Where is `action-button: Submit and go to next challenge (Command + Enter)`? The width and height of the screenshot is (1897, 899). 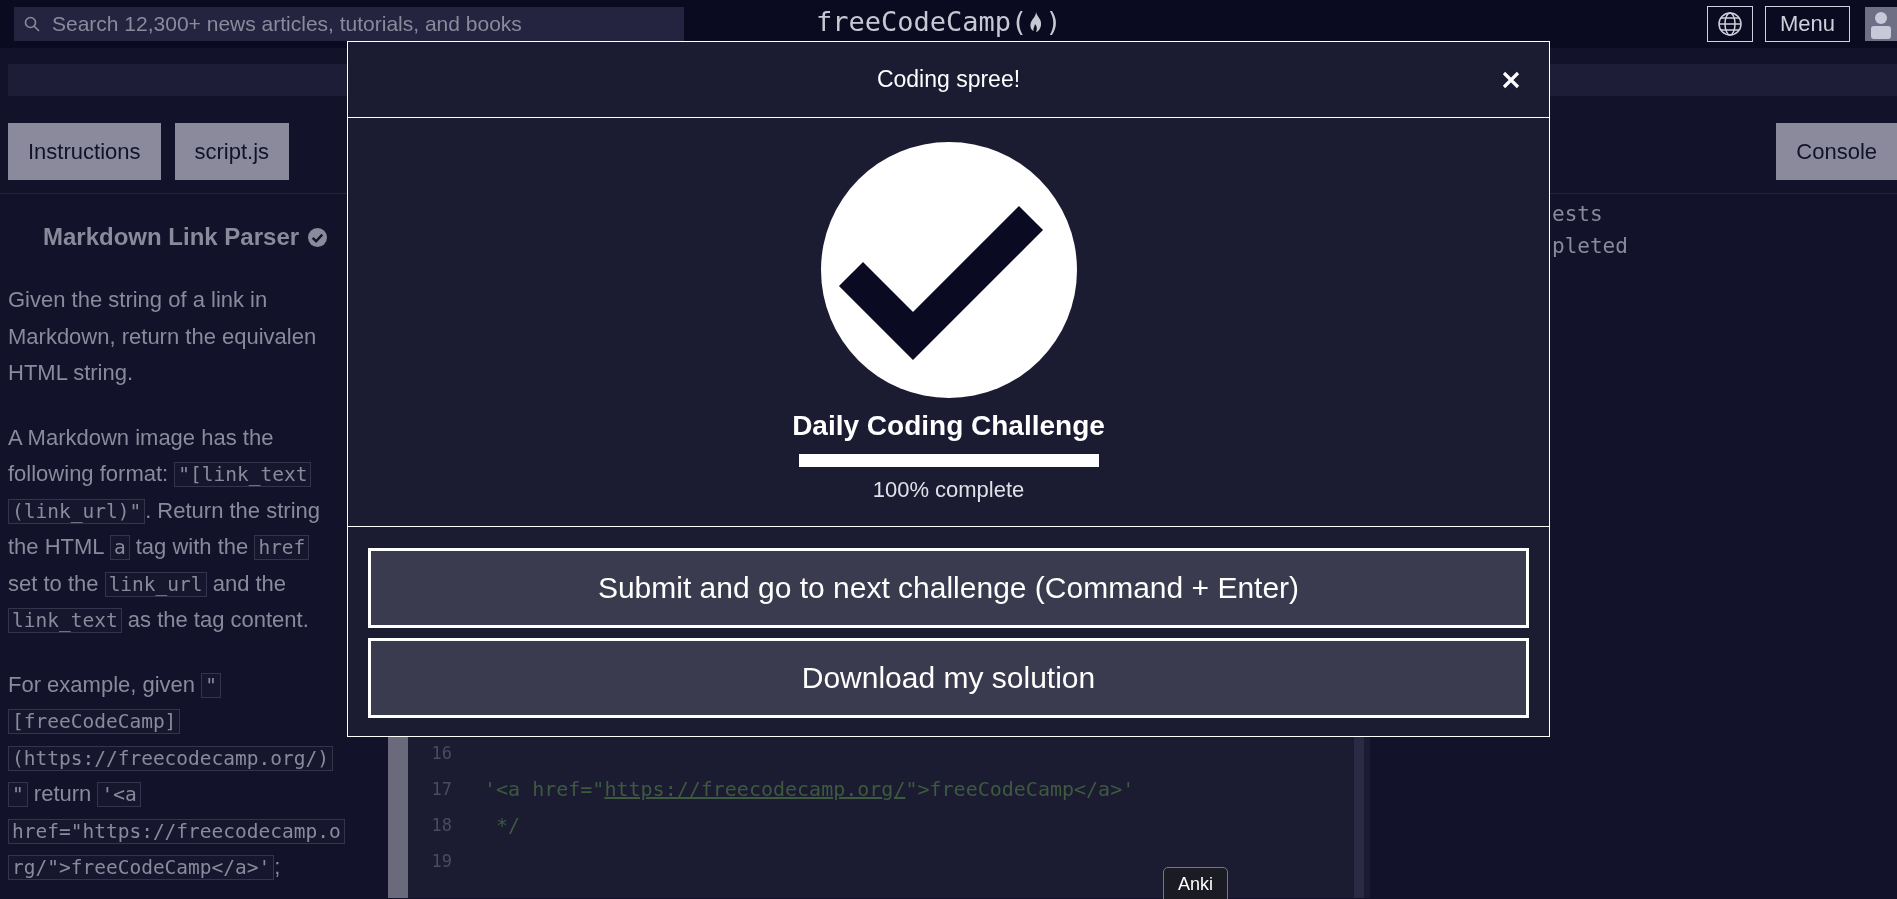 action-button: Submit and go to next challenge (Command + Enter) is located at coordinates (948, 588).